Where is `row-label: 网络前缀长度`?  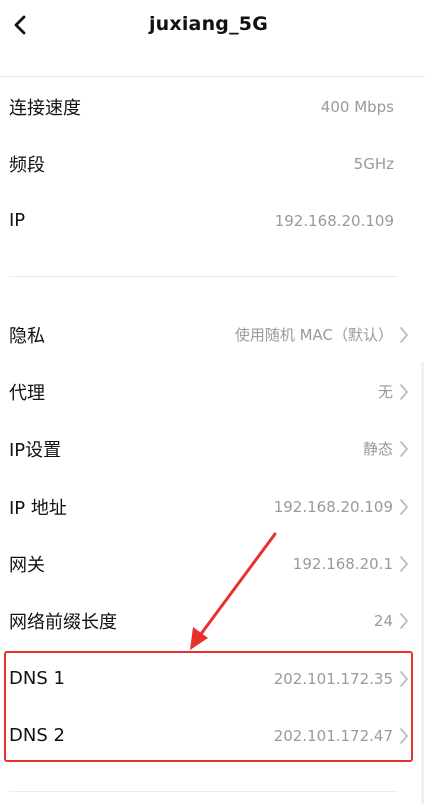
row-label: 网络前缀长度 is located at coordinates (63, 622).